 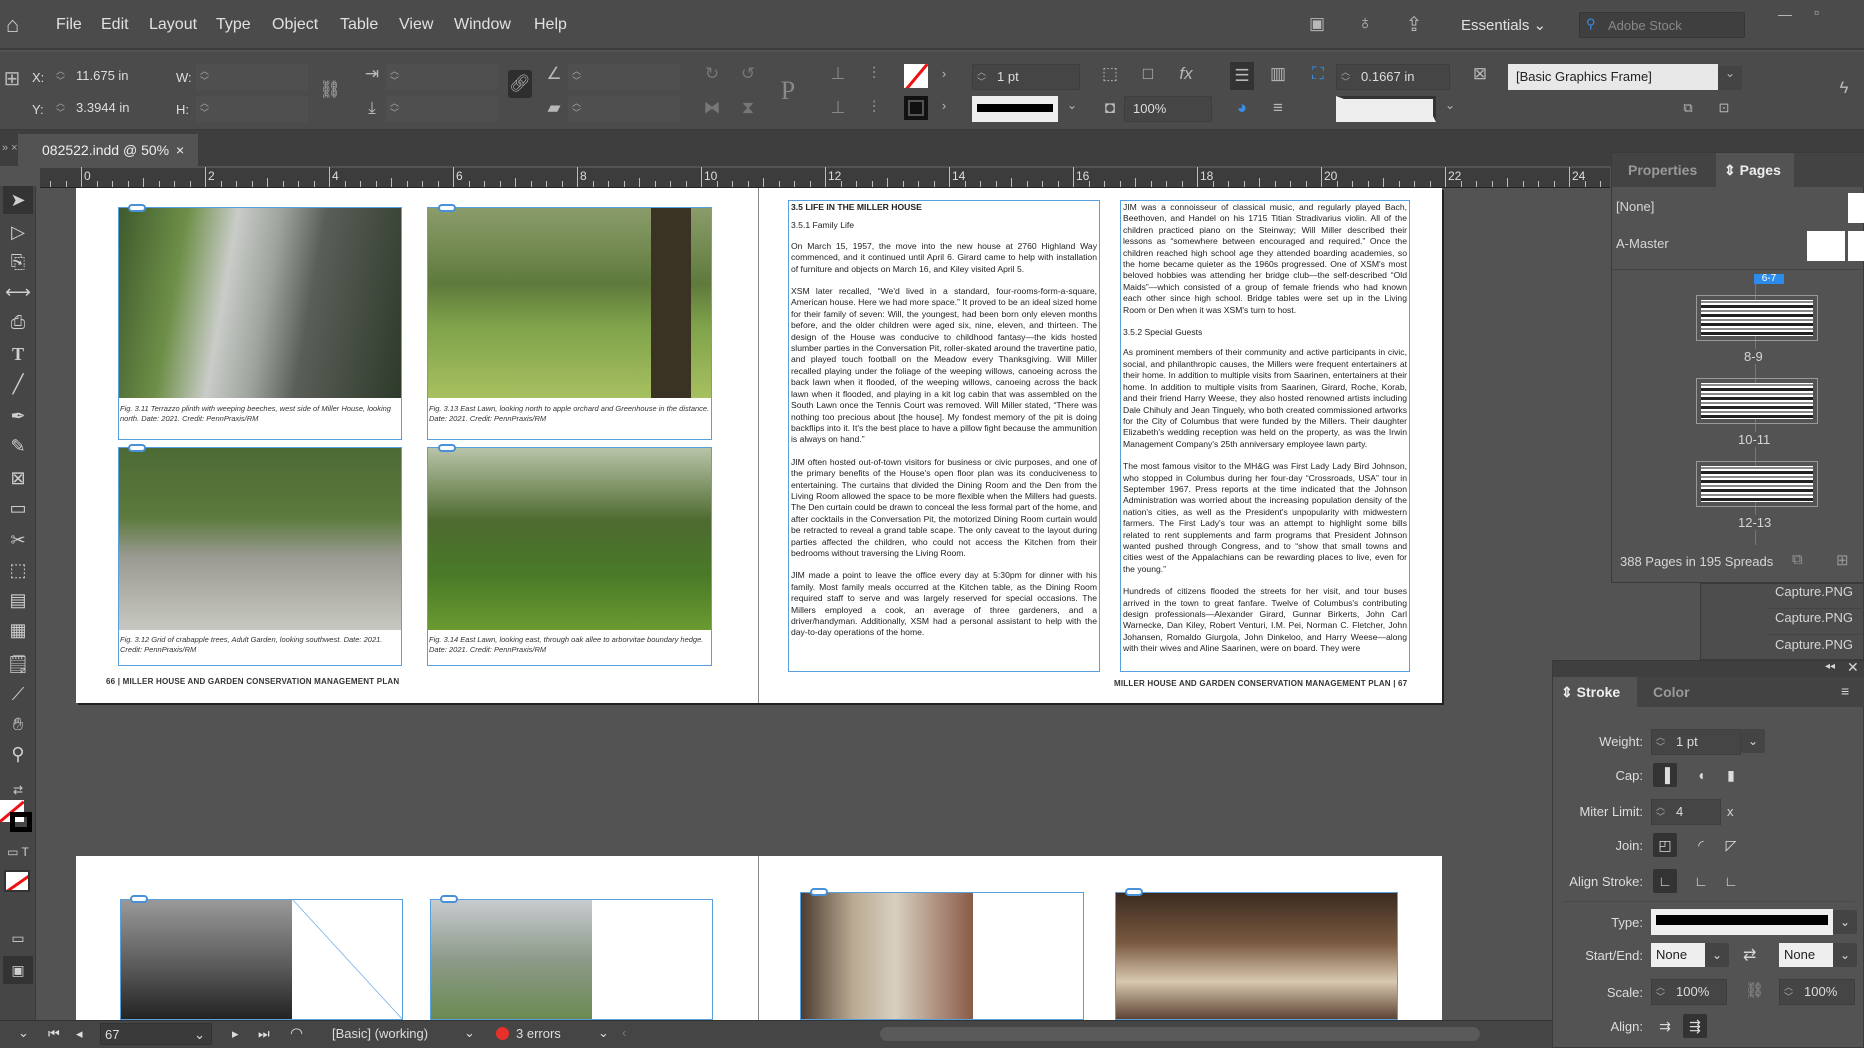 What do you see at coordinates (482, 25) in the screenshot?
I see `menu-window: Window` at bounding box center [482, 25].